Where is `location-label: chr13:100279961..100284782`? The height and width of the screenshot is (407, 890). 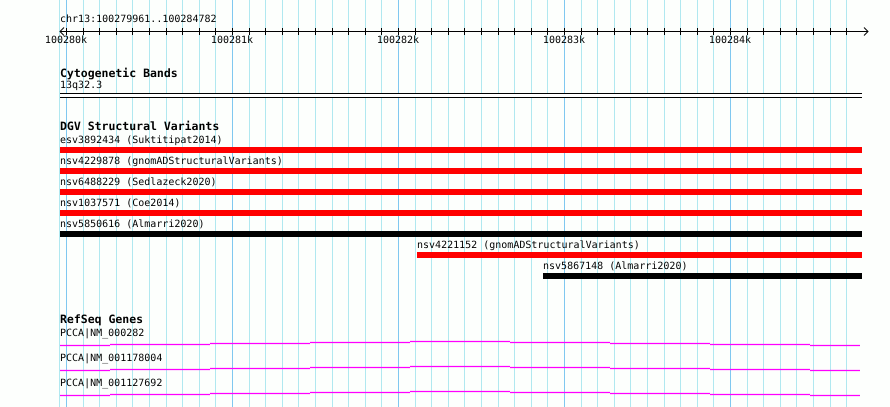
location-label: chr13:100279961..100284782 is located at coordinates (138, 20).